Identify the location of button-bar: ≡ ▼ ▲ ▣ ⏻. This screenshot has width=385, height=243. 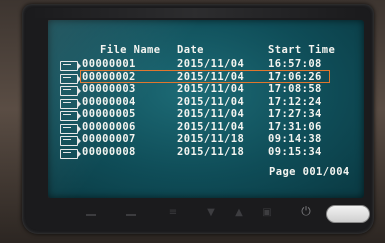
(210, 216).